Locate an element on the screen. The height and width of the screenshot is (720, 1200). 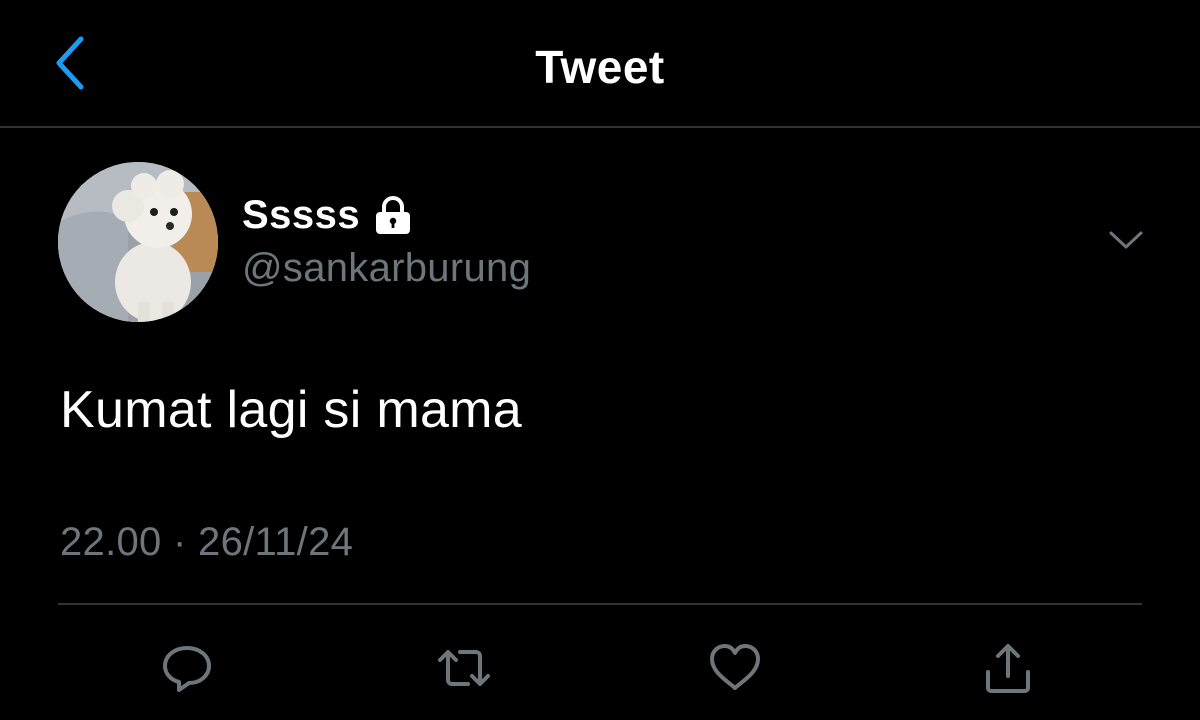
retweet-button is located at coordinates (464, 670).